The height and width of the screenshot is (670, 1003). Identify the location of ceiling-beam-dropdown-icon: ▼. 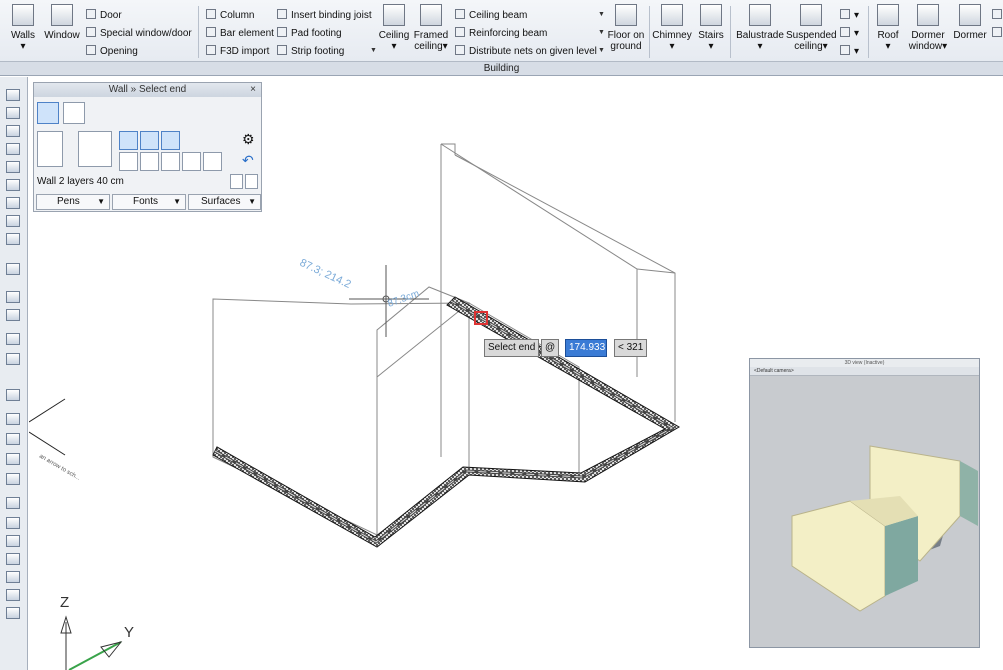
(601, 14).